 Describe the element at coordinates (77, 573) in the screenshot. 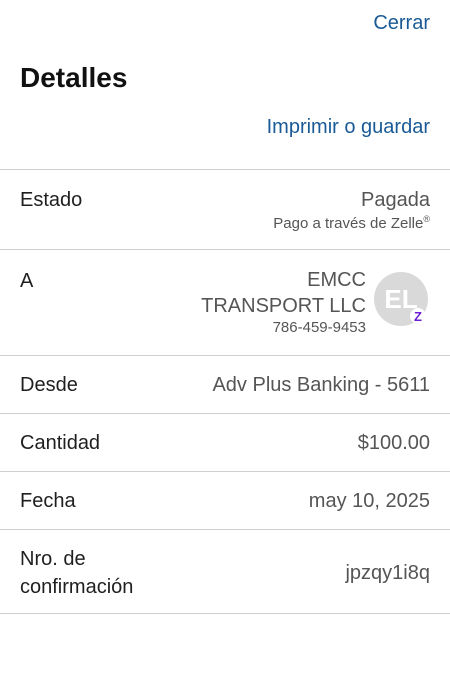

I see `confirmation-label: Nro. de confirmación` at that location.